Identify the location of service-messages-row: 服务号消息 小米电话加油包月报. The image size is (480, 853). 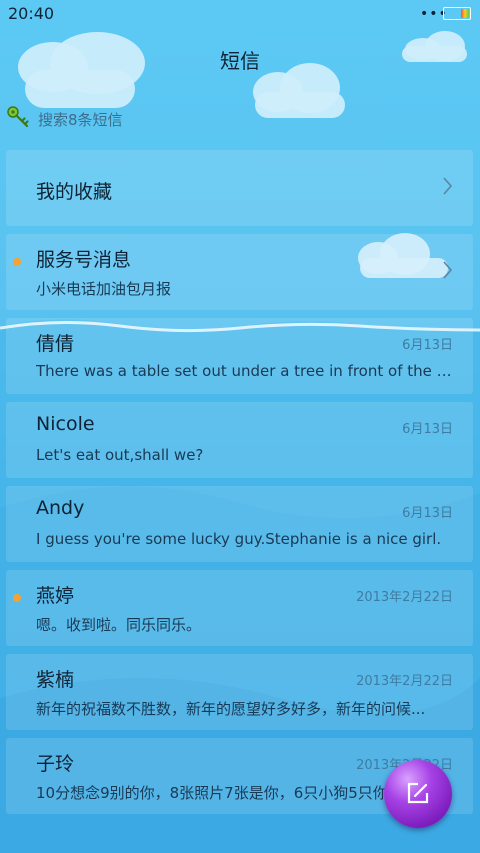
(239, 272).